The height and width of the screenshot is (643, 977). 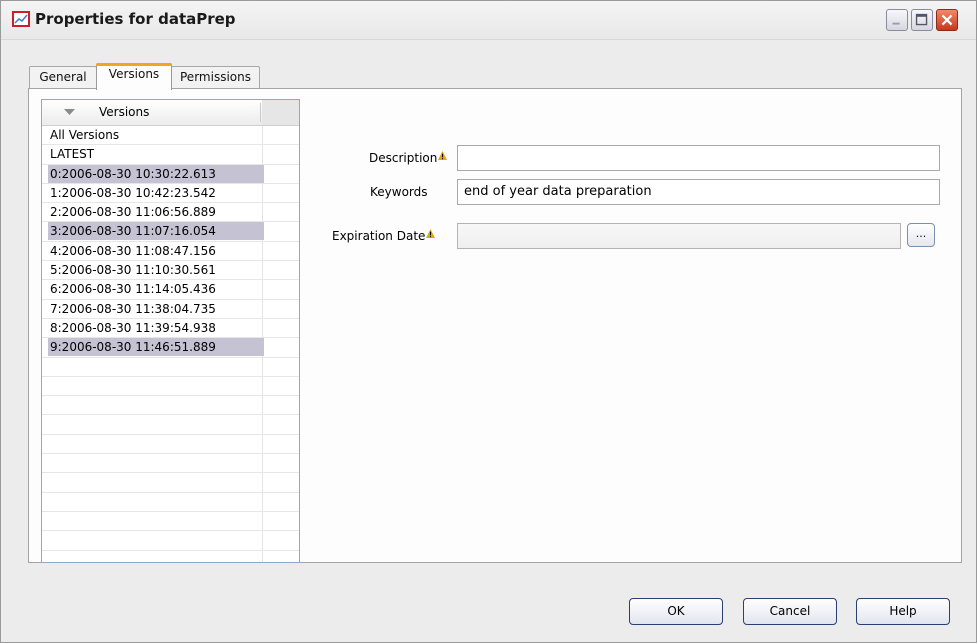 What do you see at coordinates (170, 136) in the screenshot?
I see `list-item: All Versions` at bounding box center [170, 136].